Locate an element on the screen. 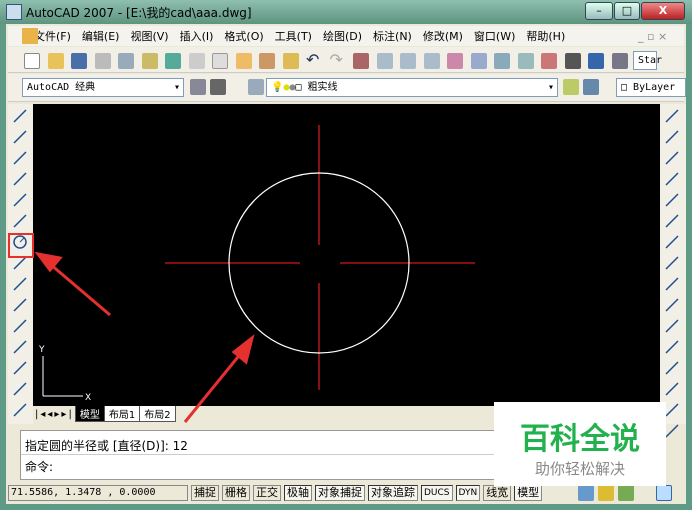  zoom-previous-icon is located at coordinates (431, 60).